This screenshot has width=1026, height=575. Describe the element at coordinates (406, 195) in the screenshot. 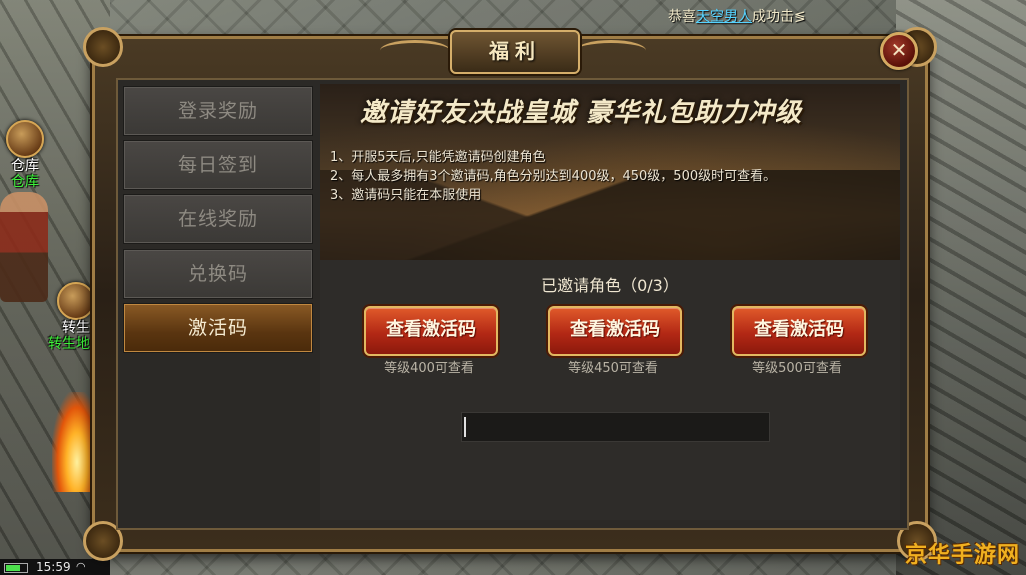

I see `rule-line-3: 3、邀请码只能在本服使用` at that location.